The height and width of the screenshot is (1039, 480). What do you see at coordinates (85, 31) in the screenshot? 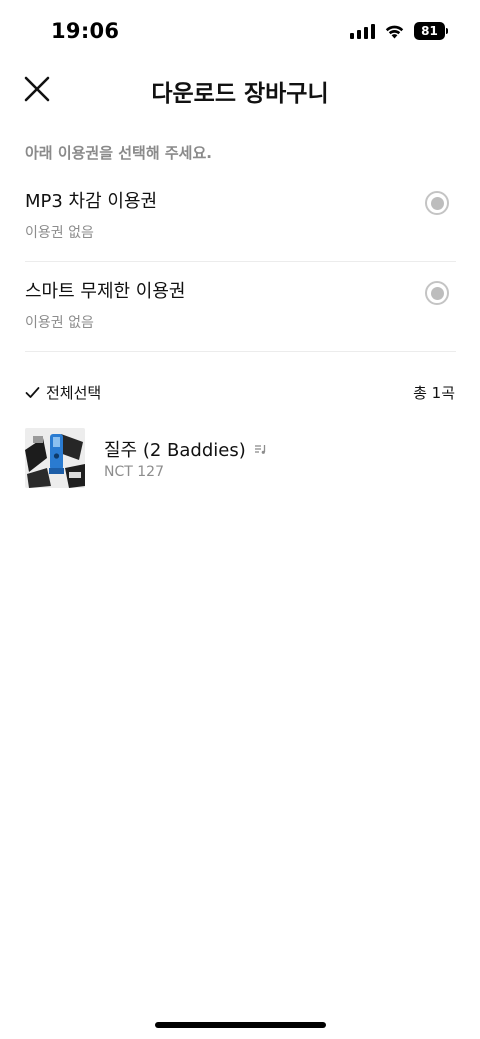
I see `status-time: 19:06` at bounding box center [85, 31].